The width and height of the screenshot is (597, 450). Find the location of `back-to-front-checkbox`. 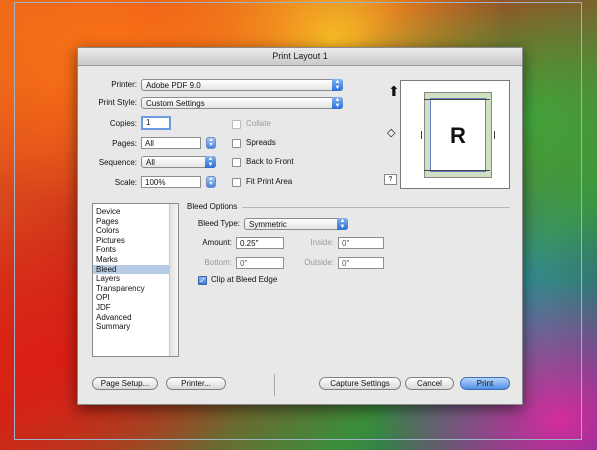

back-to-front-checkbox is located at coordinates (236, 162).